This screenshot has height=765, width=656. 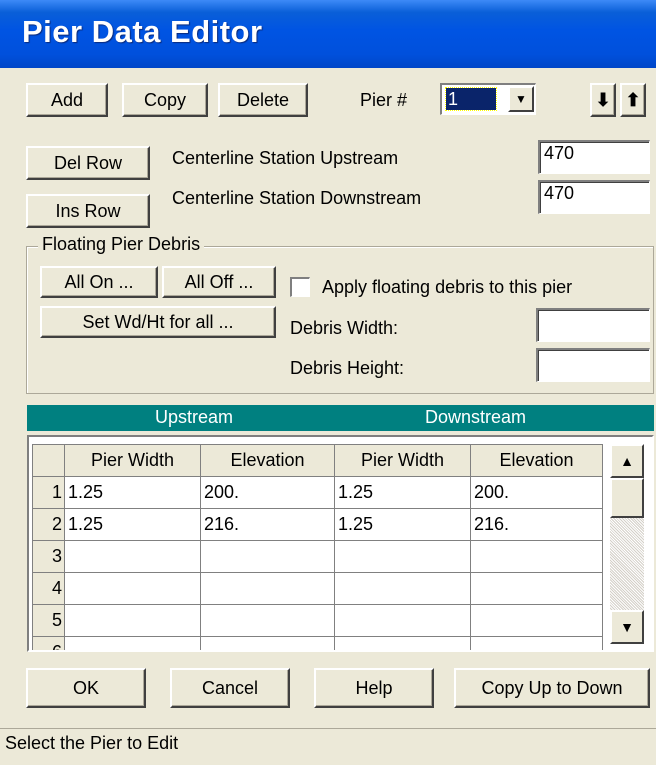 What do you see at coordinates (593, 325) in the screenshot?
I see `debris-width-input` at bounding box center [593, 325].